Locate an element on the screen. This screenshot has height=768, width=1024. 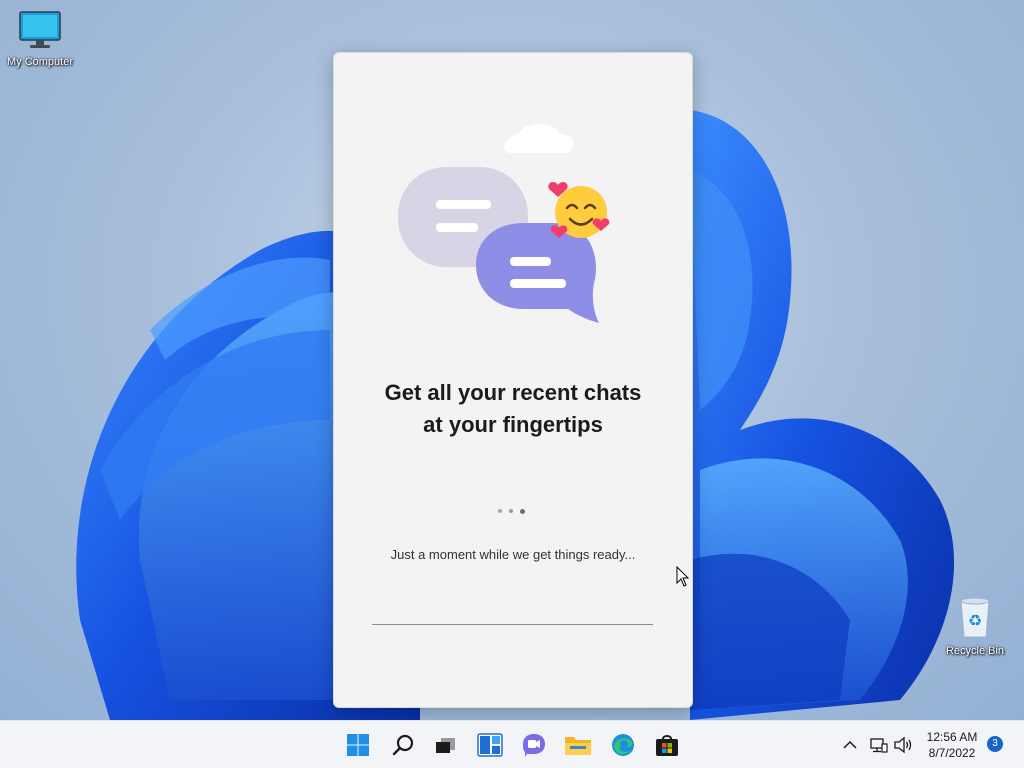
taskbar: 12:56 AM 8/7/2022 3 is located at coordinates (512, 744).